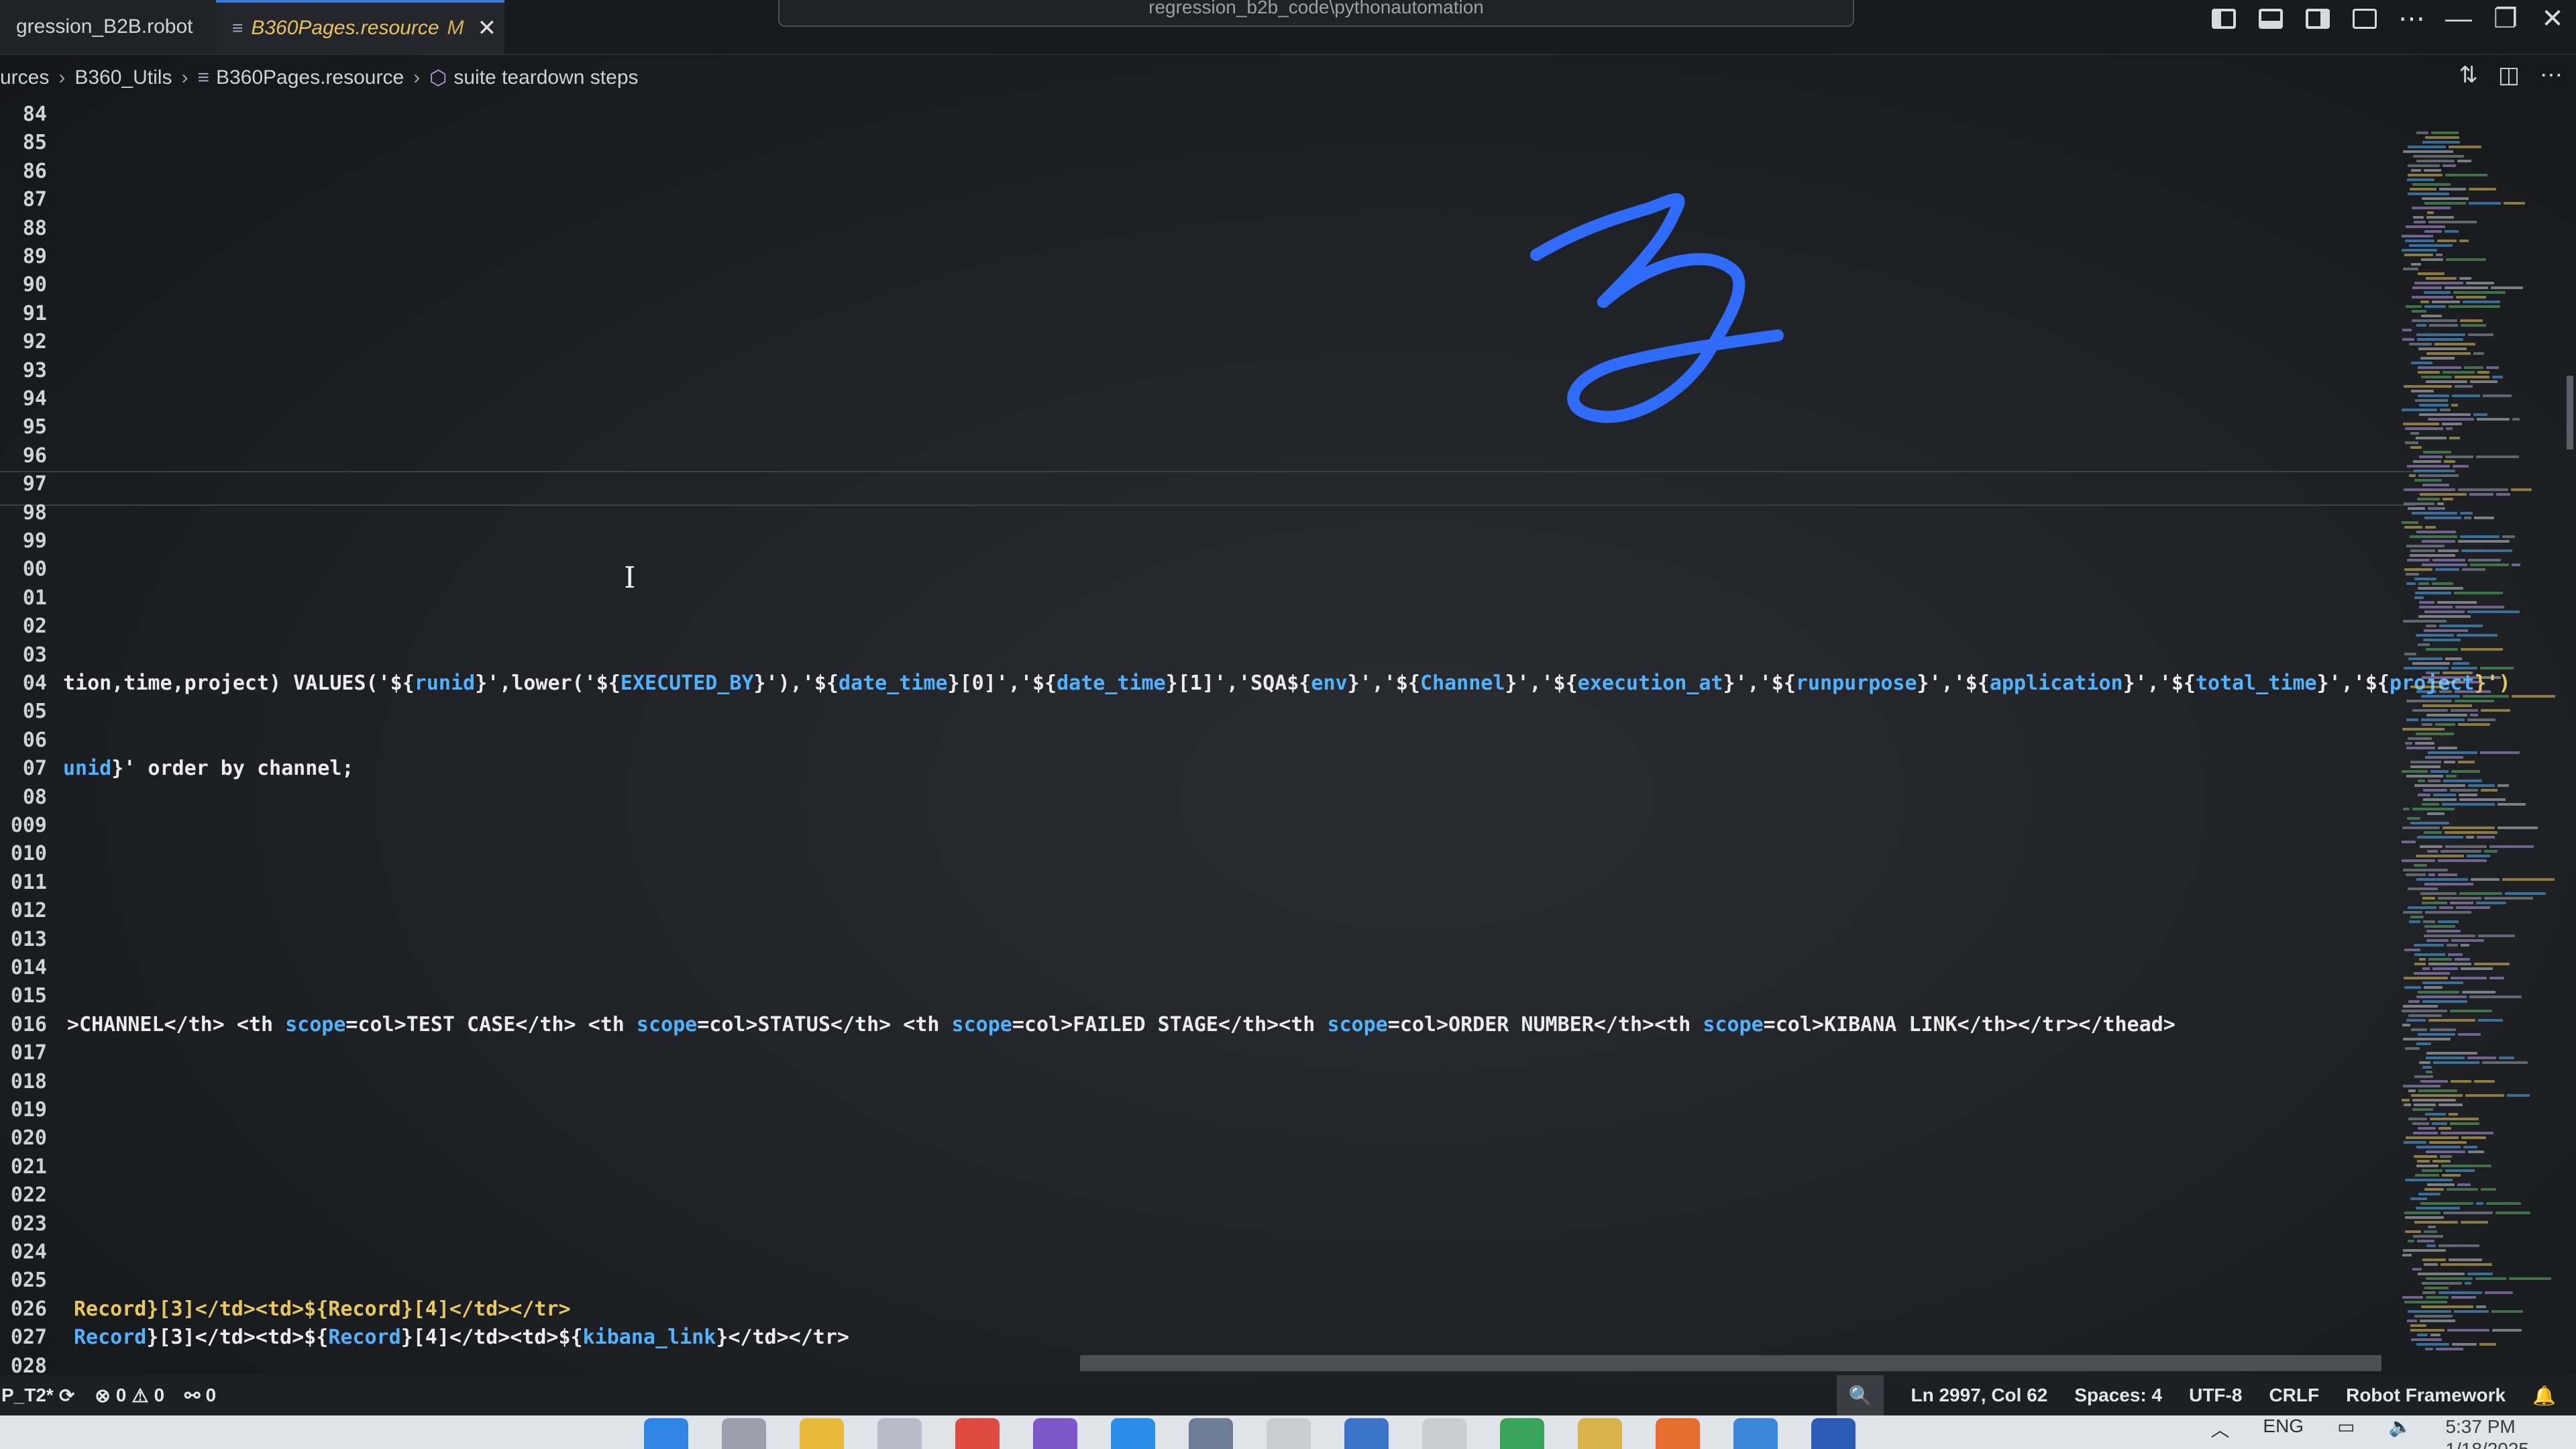 Image resolution: width=2576 pixels, height=1449 pixels. What do you see at coordinates (360, 27) in the screenshot?
I see `tab-b360pages-resource: ≡ B360Pages.resource M ✕` at bounding box center [360, 27].